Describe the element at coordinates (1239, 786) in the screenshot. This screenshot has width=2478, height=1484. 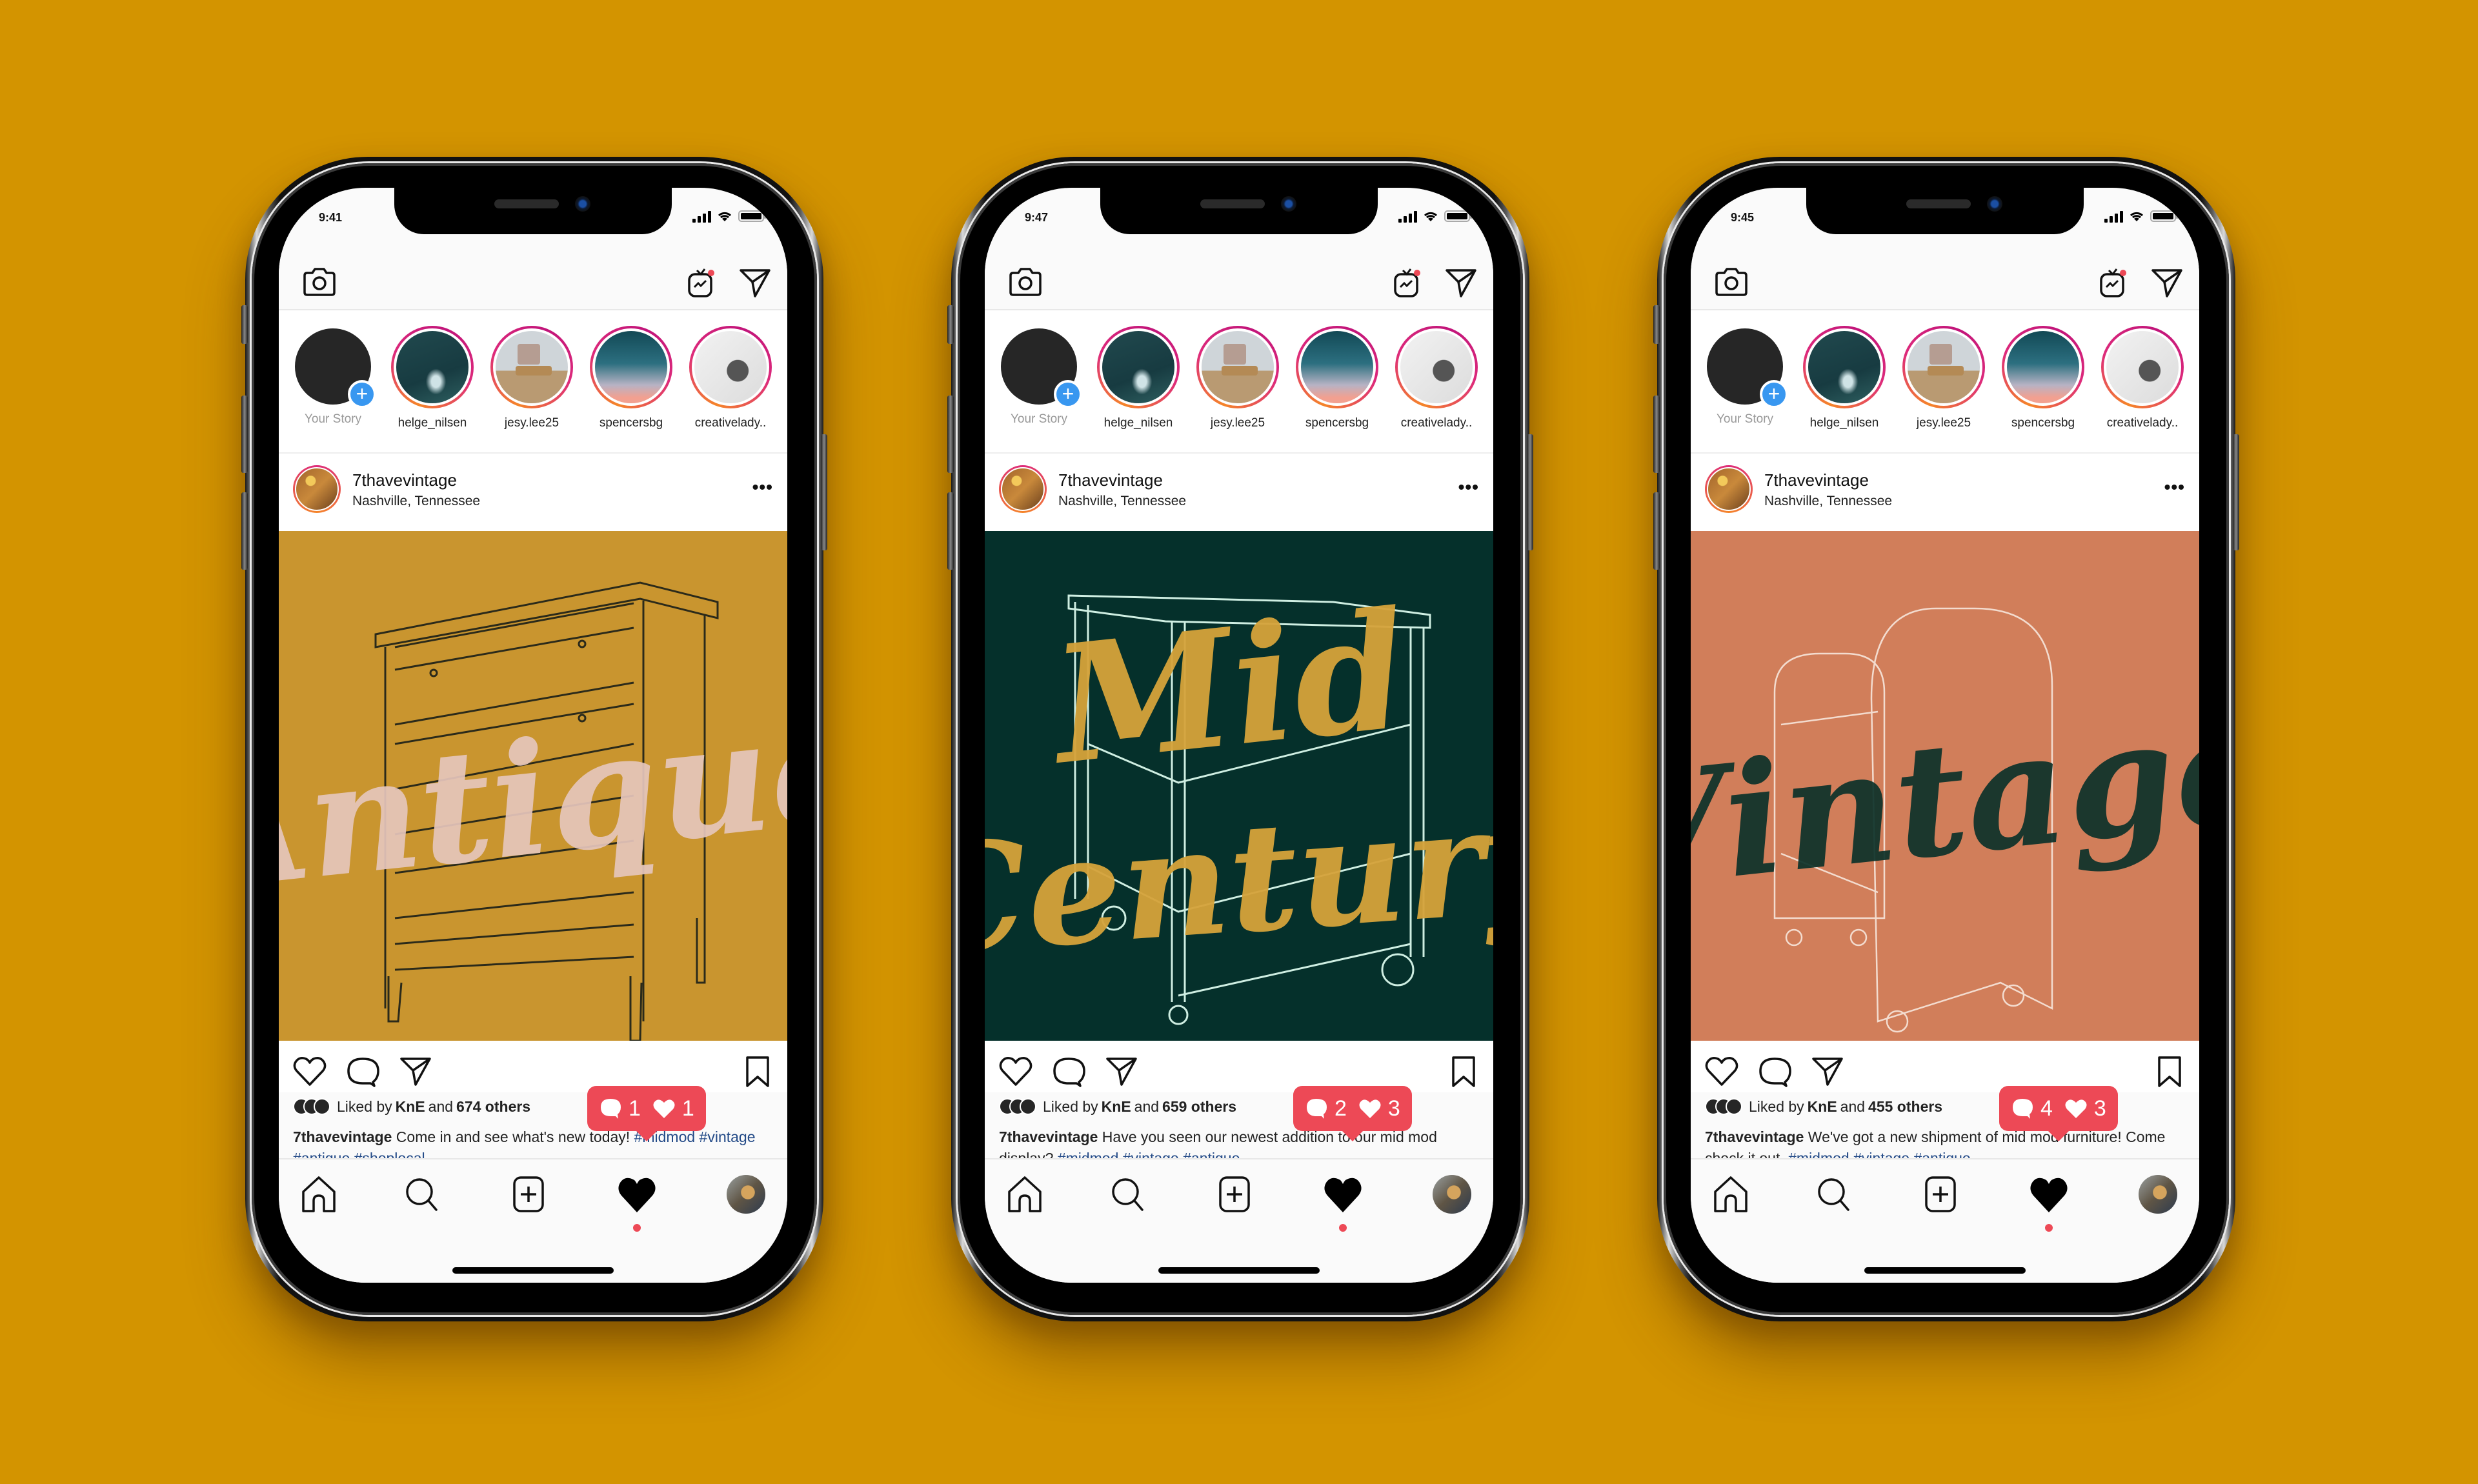
I see `post-image: Mid Century` at that location.